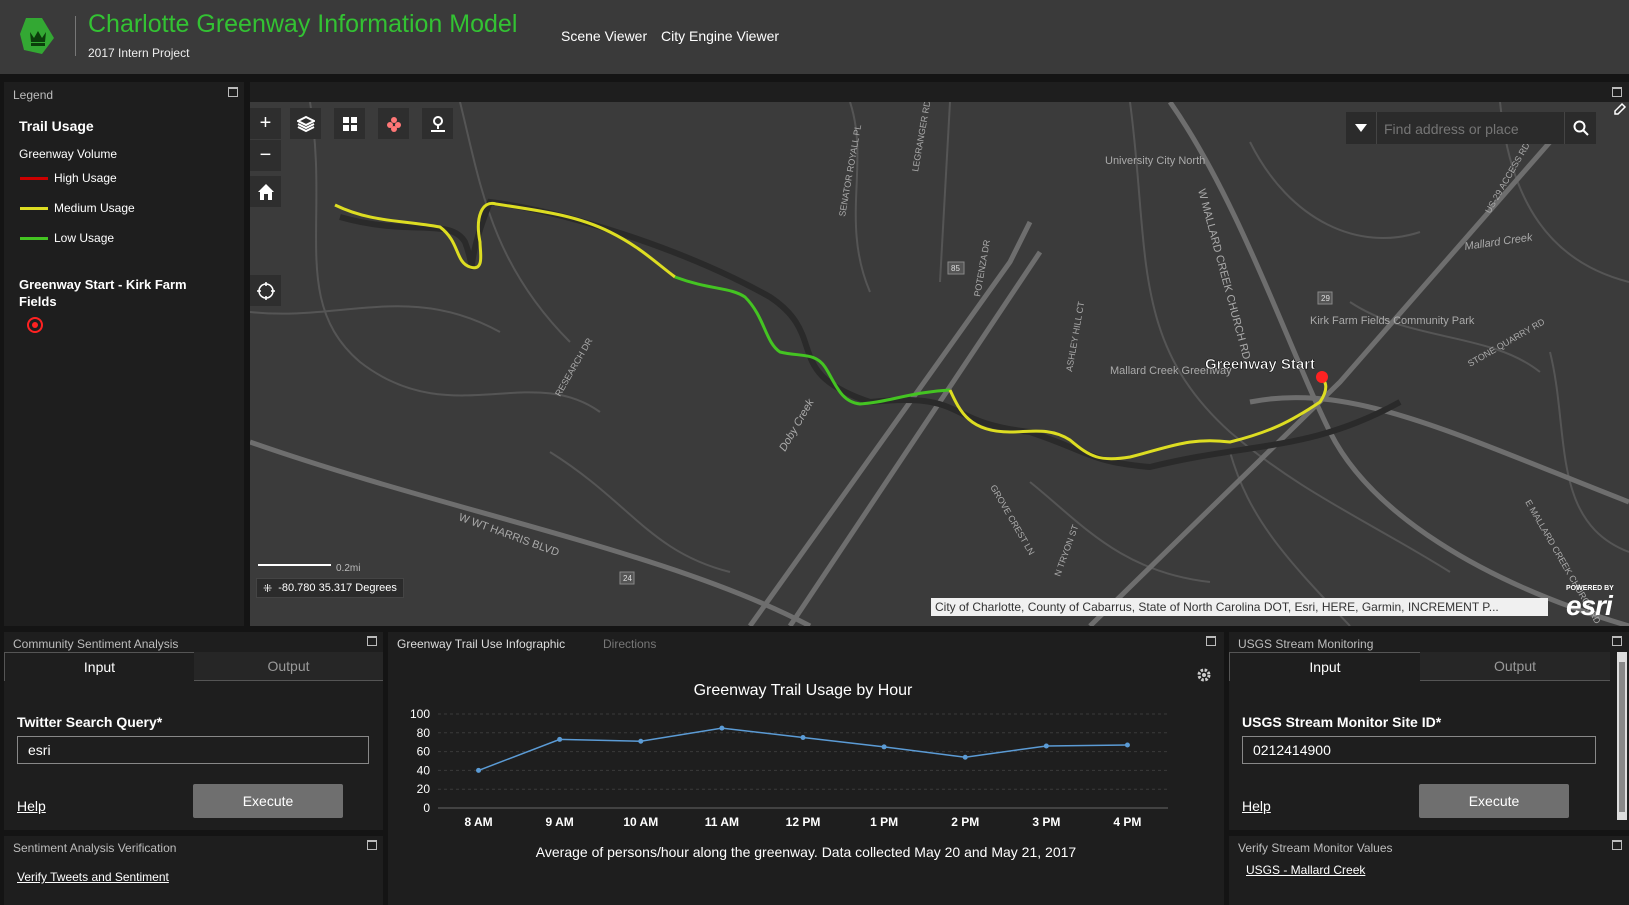  I want to click on label-university-city: University City North, so click(1155, 161).